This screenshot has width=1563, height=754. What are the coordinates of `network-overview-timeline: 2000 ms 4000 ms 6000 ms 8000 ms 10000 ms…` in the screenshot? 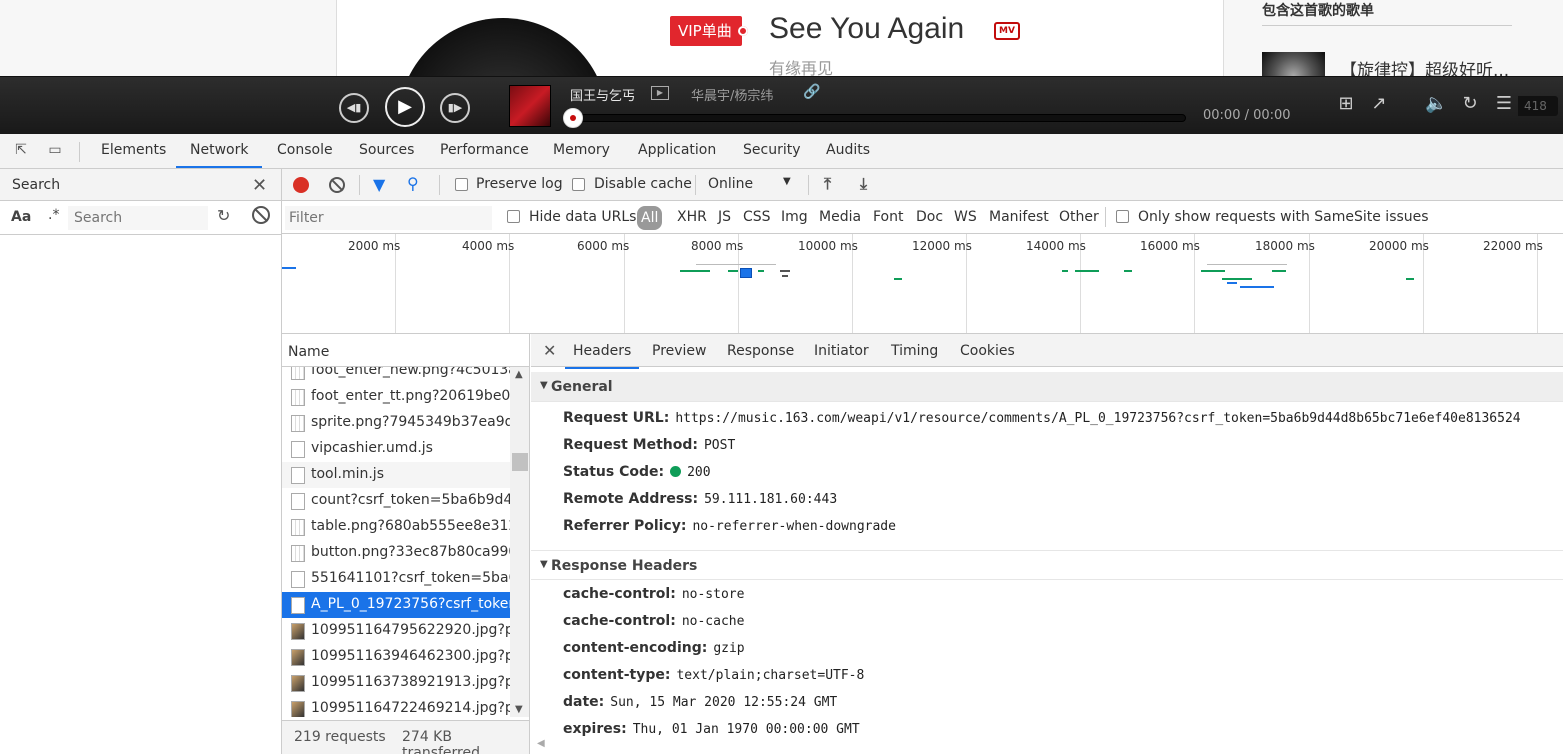 It's located at (922, 284).